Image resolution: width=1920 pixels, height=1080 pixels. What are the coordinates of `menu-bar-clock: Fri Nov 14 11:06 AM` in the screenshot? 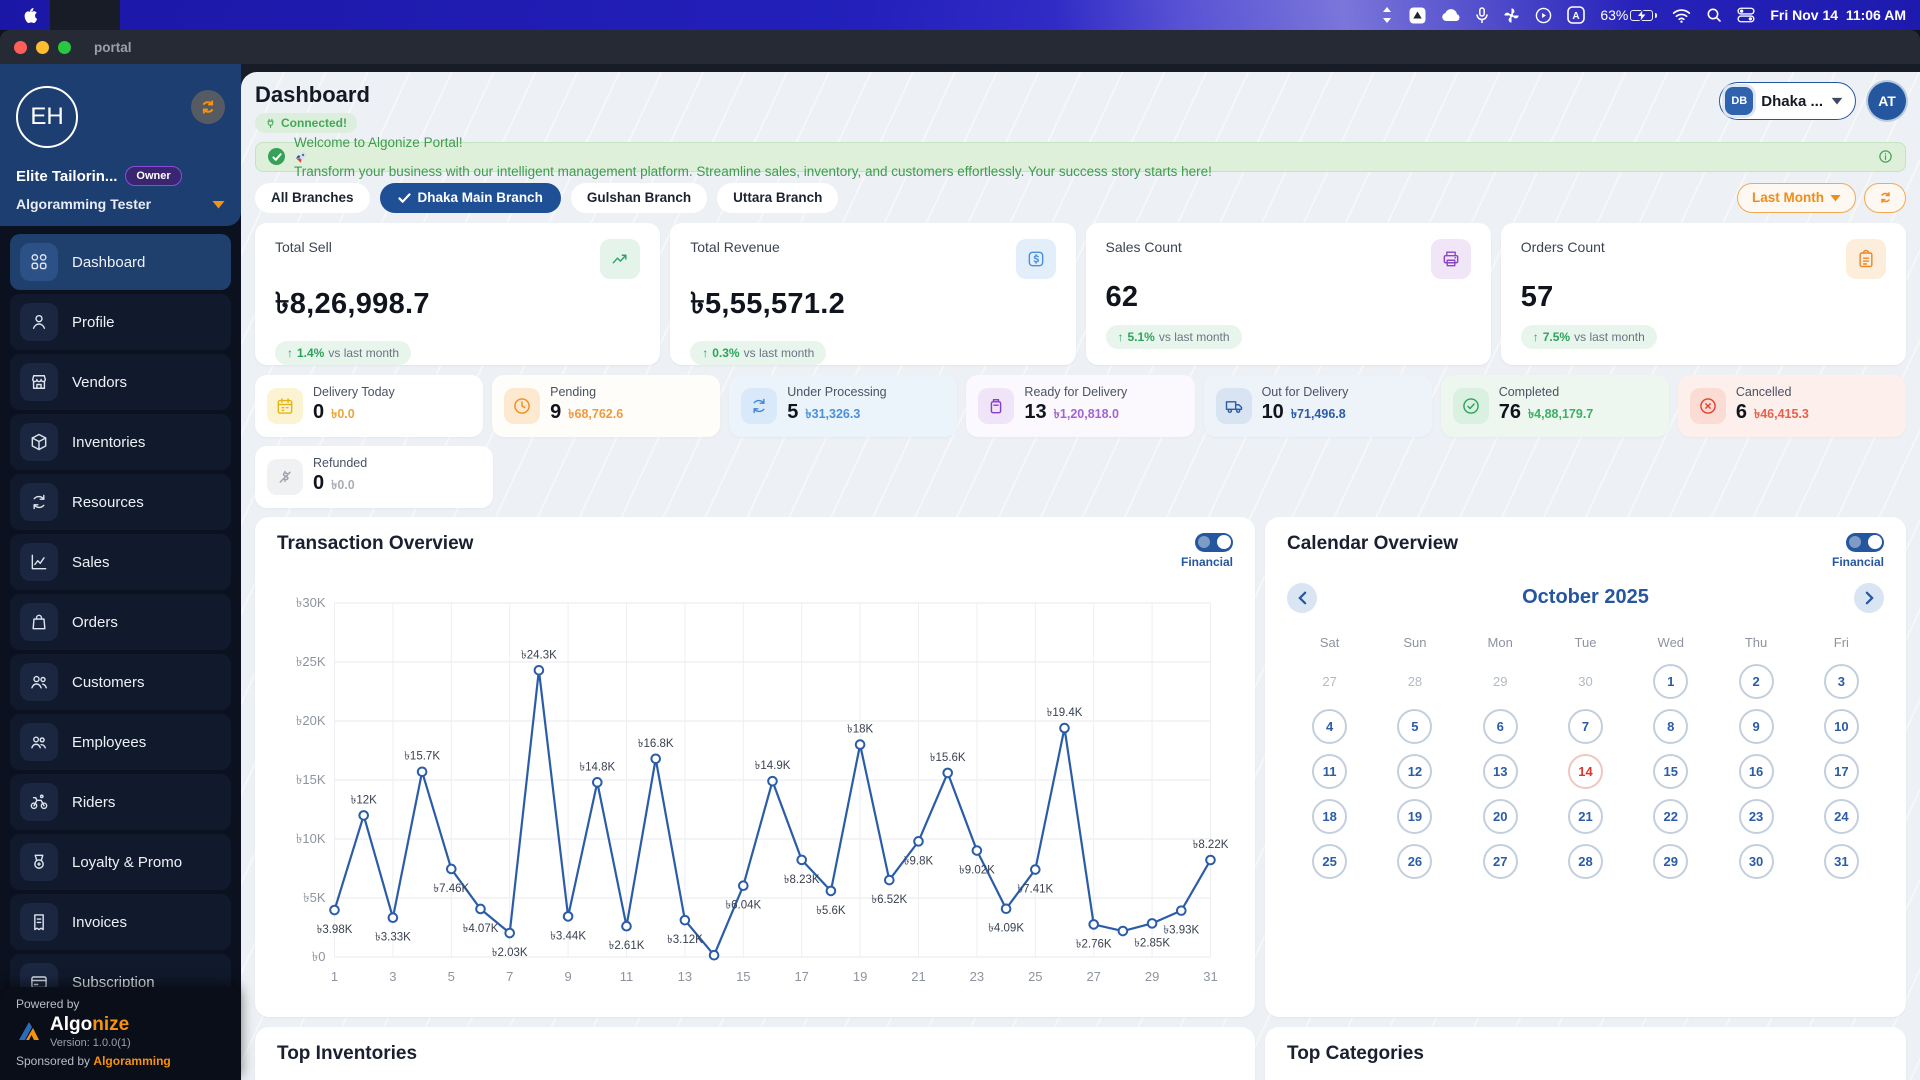 It's located at (1838, 15).